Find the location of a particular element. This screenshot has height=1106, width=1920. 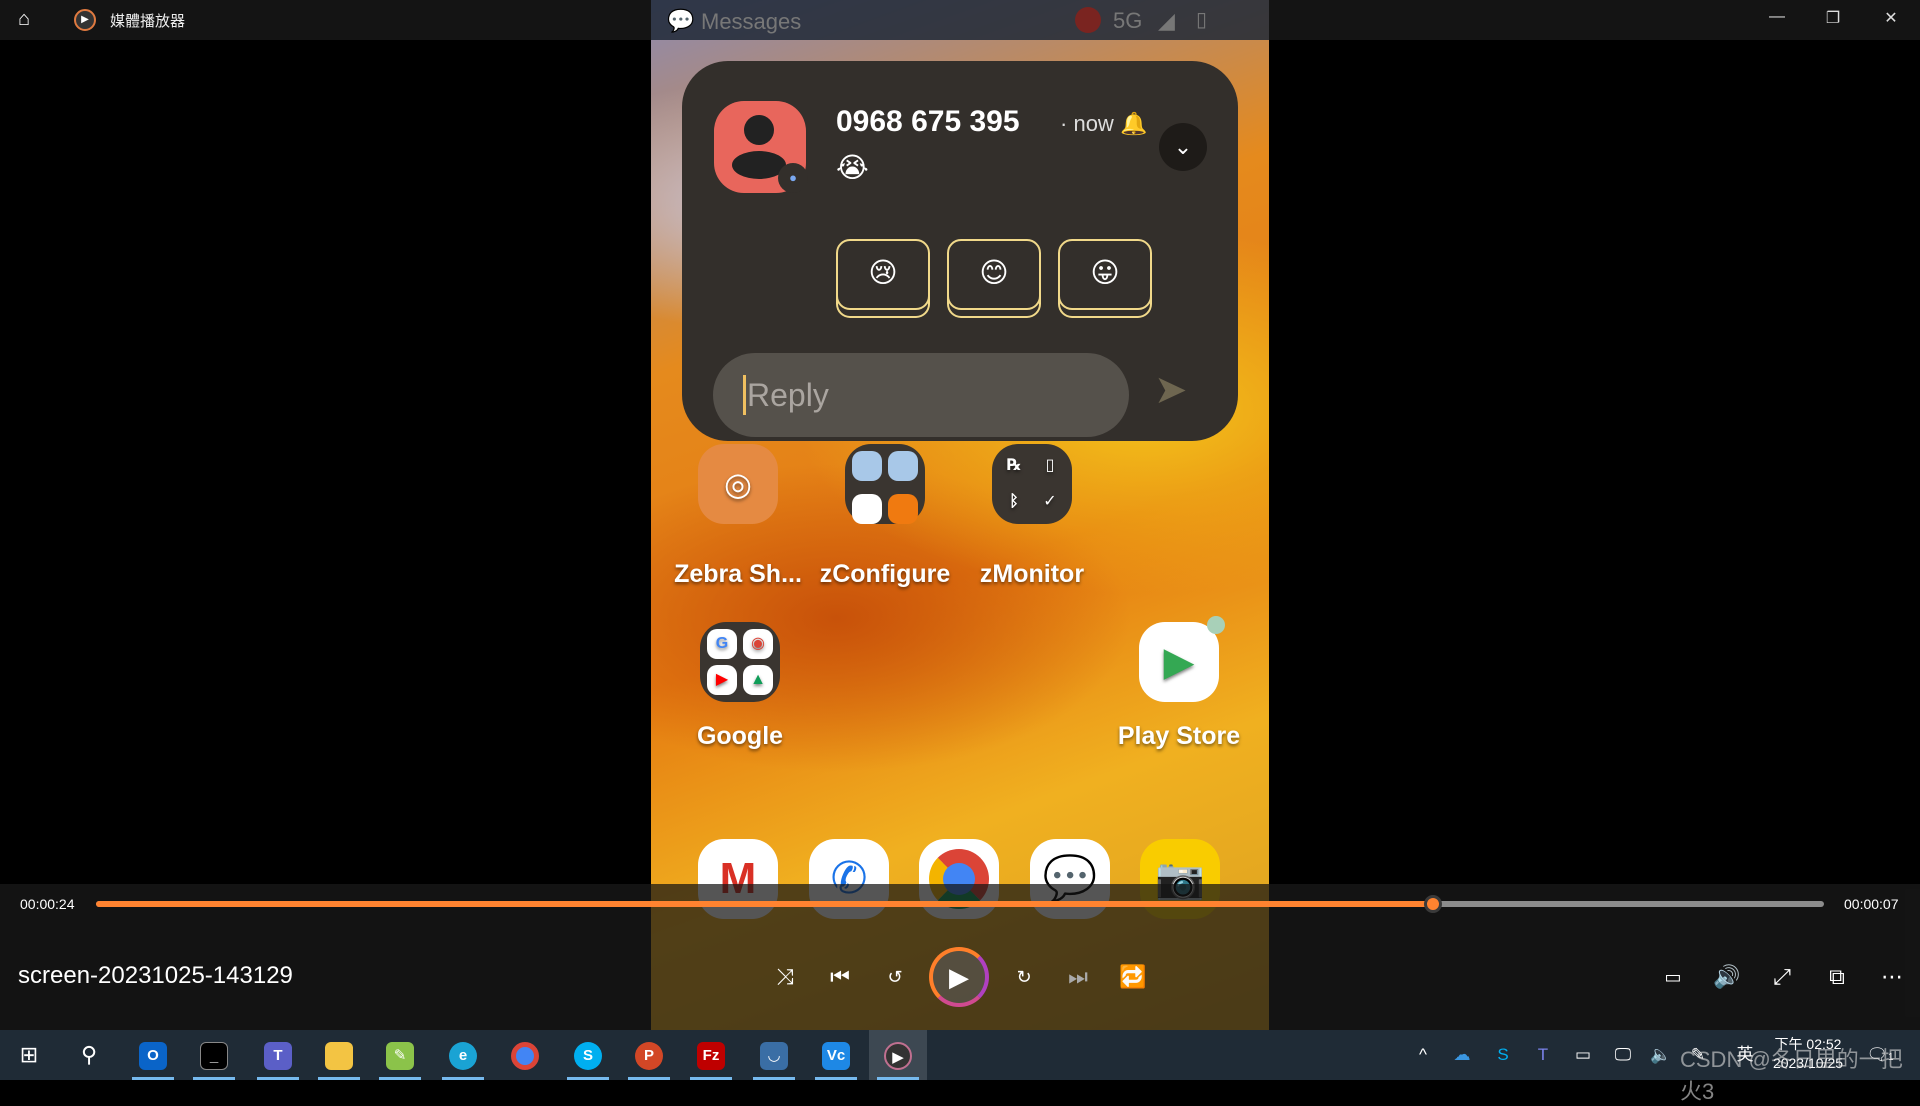

battery-icon: ▭ is located at coordinates (1583, 1055).